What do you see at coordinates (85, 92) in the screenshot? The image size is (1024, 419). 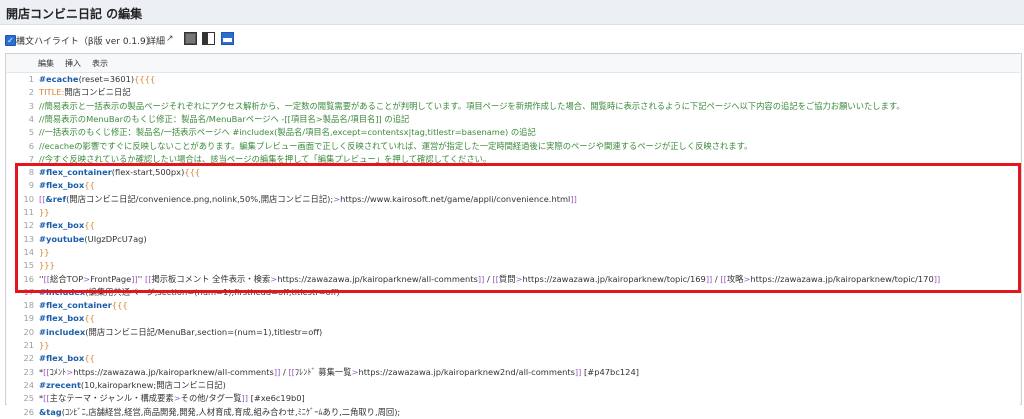 I see `code-line-text: TITLE:開店コンビニ日記` at bounding box center [85, 92].